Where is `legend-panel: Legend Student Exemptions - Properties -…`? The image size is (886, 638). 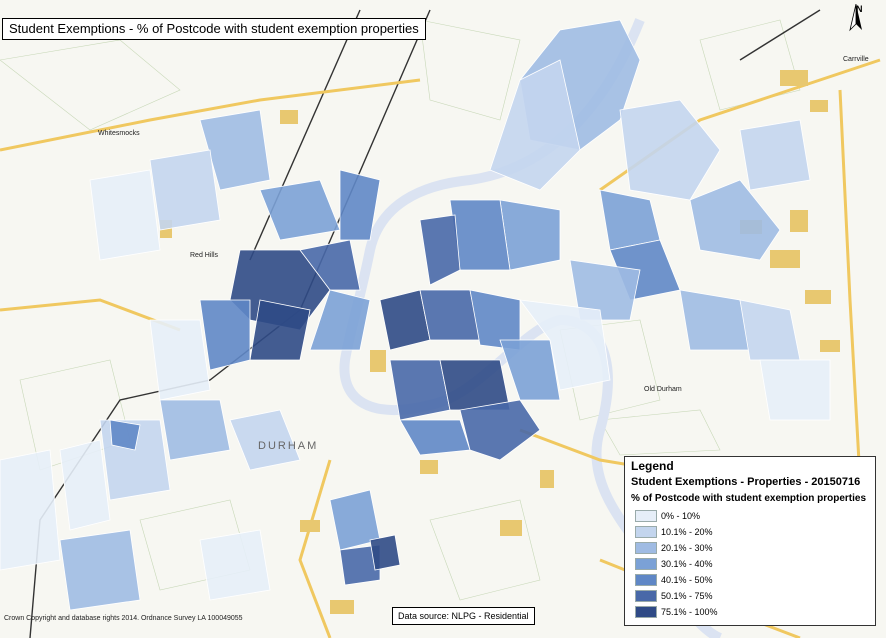 legend-panel: Legend Student Exemptions - Properties -… is located at coordinates (750, 541).